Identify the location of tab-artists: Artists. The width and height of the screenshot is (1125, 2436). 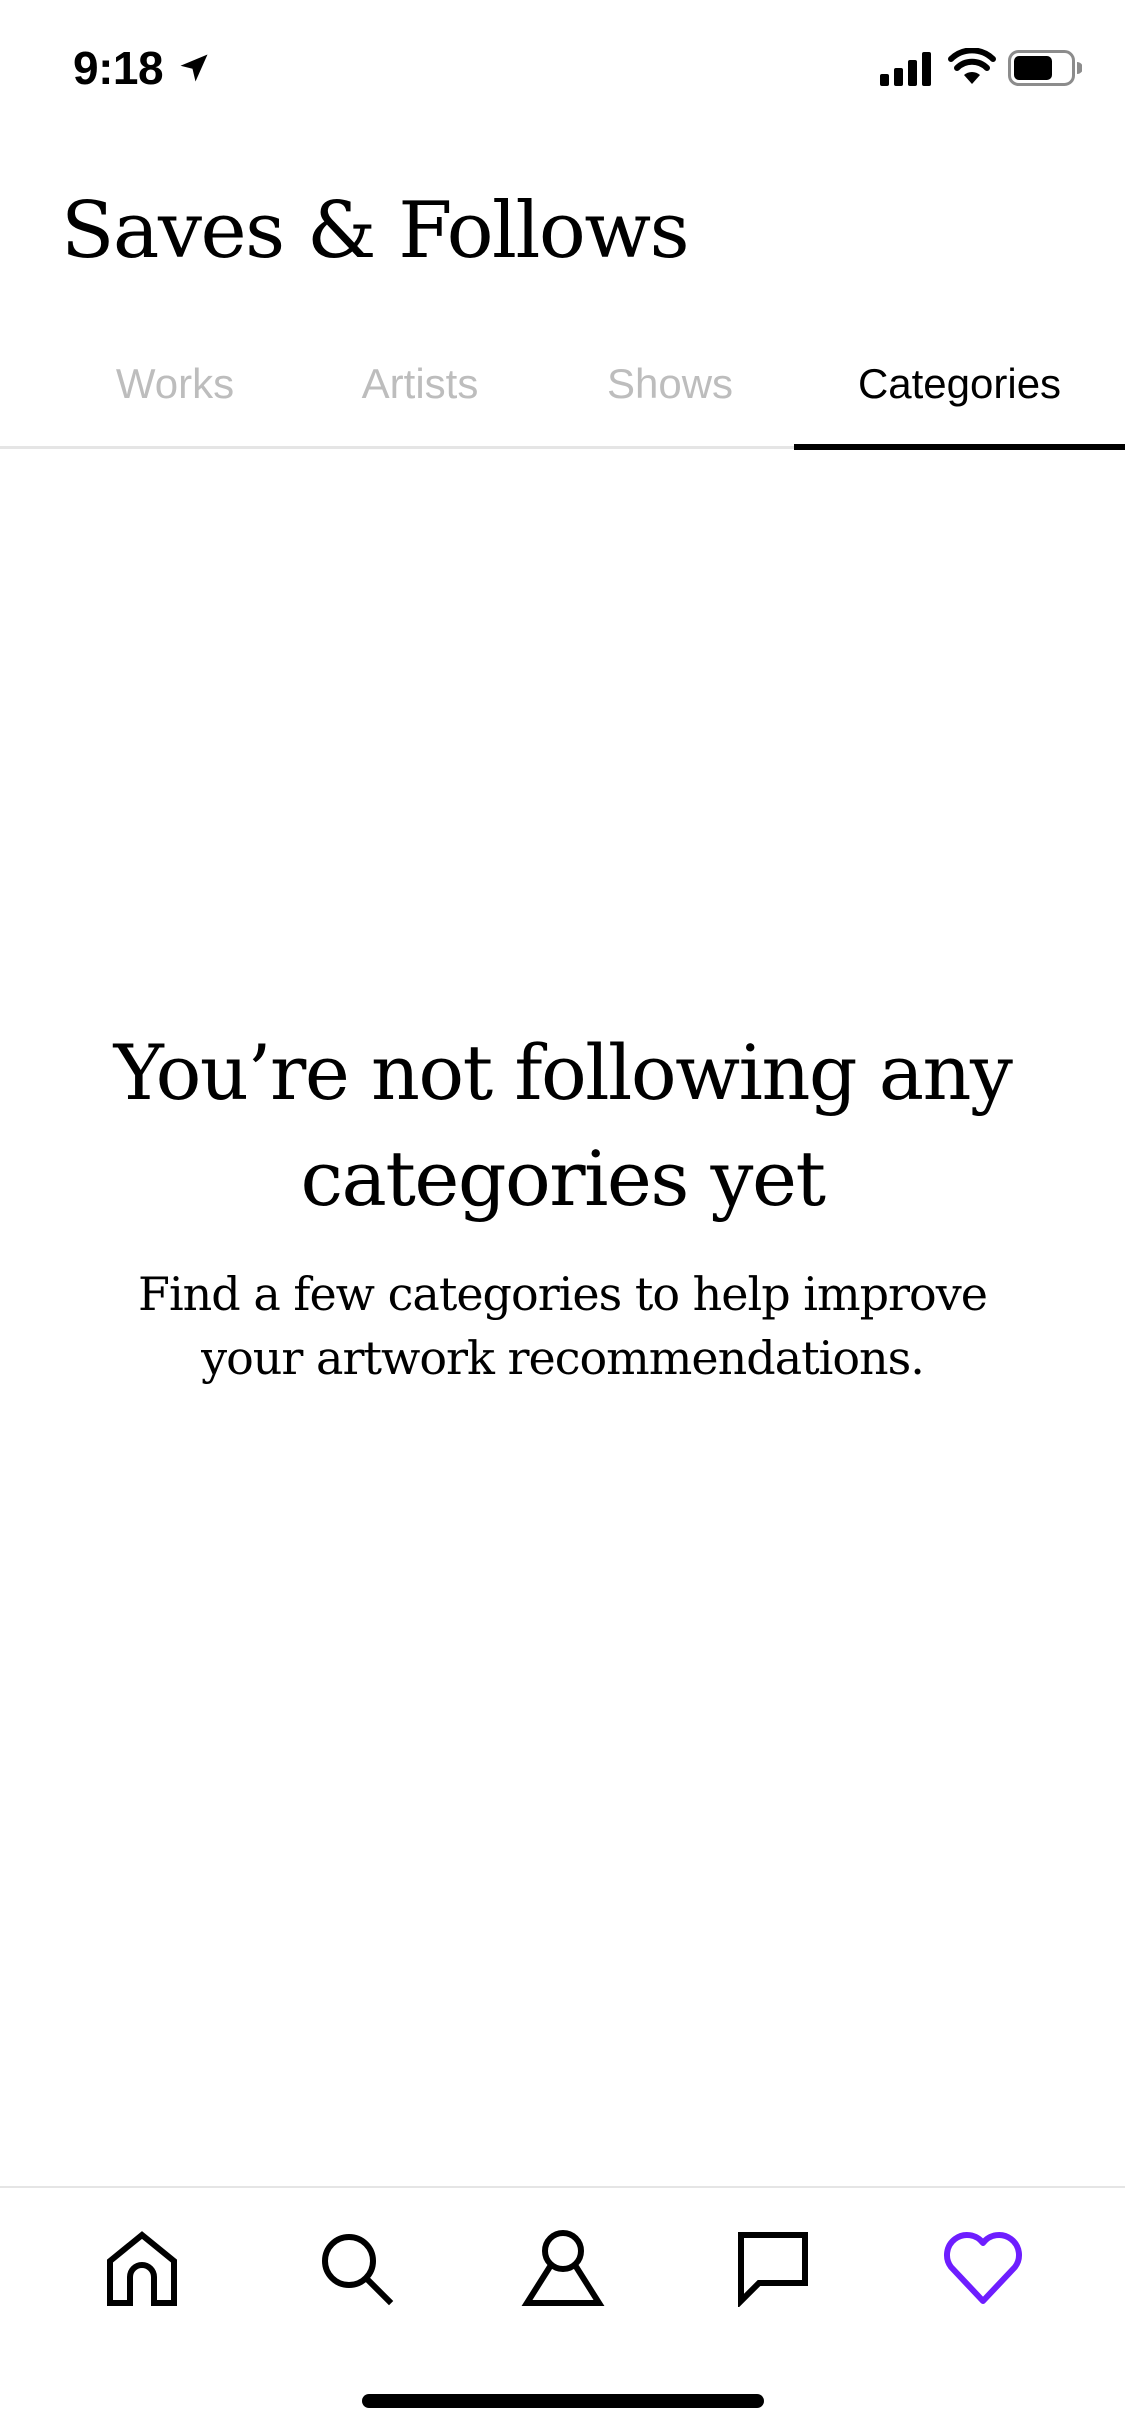
(420, 384).